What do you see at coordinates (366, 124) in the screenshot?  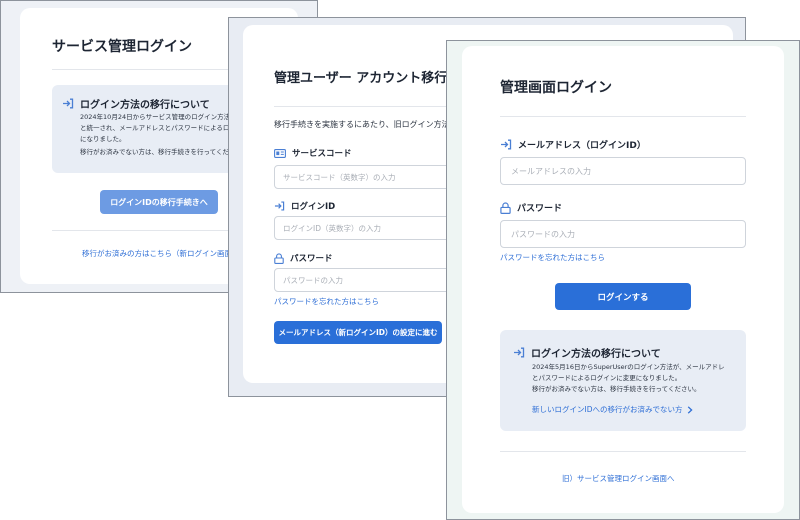 I see `intro-text: 移行手続きを実施するにあたり、旧ログイン方法で` at bounding box center [366, 124].